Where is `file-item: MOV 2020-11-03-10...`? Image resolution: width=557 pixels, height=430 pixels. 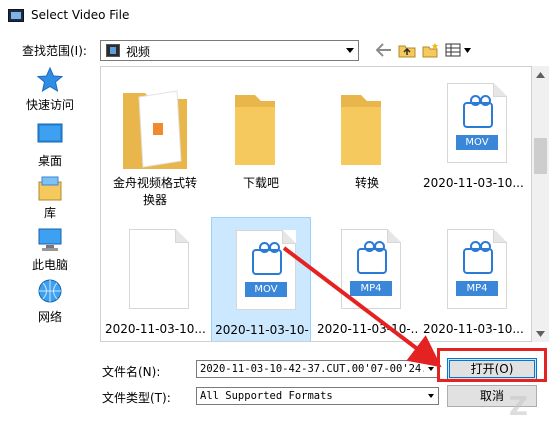
file-item: MOV 2020-11-03-10... is located at coordinates (473, 142).